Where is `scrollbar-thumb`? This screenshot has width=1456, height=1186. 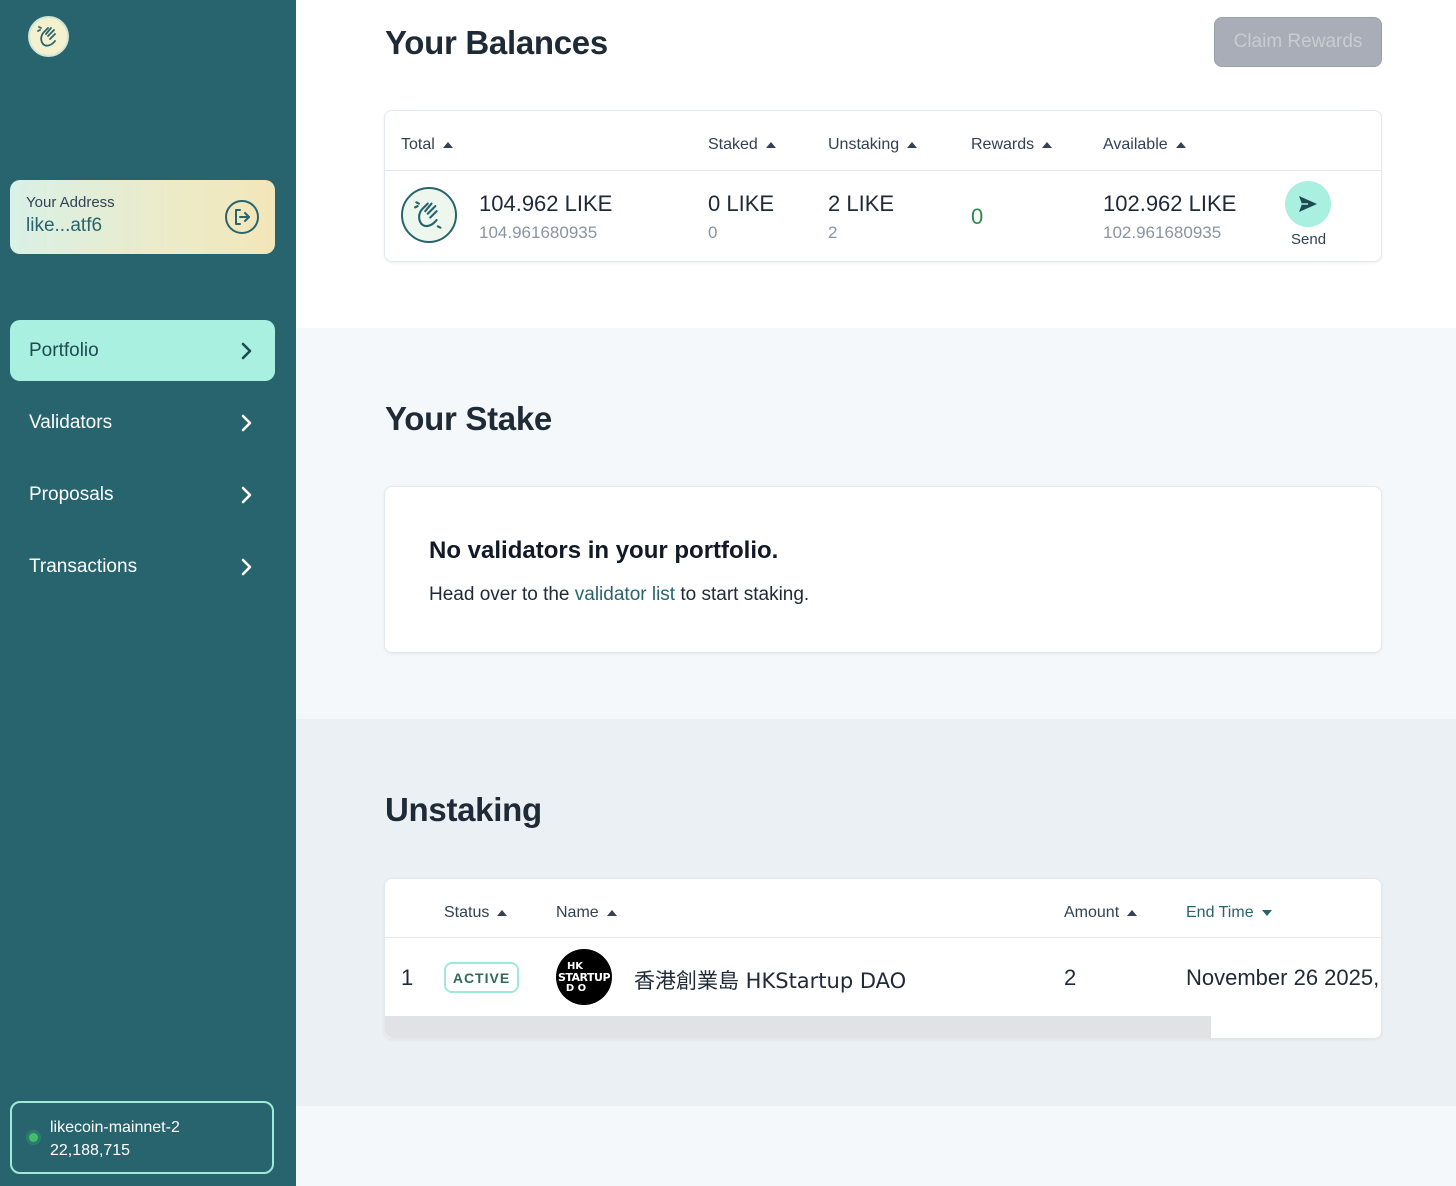
scrollbar-thumb is located at coordinates (798, 1027).